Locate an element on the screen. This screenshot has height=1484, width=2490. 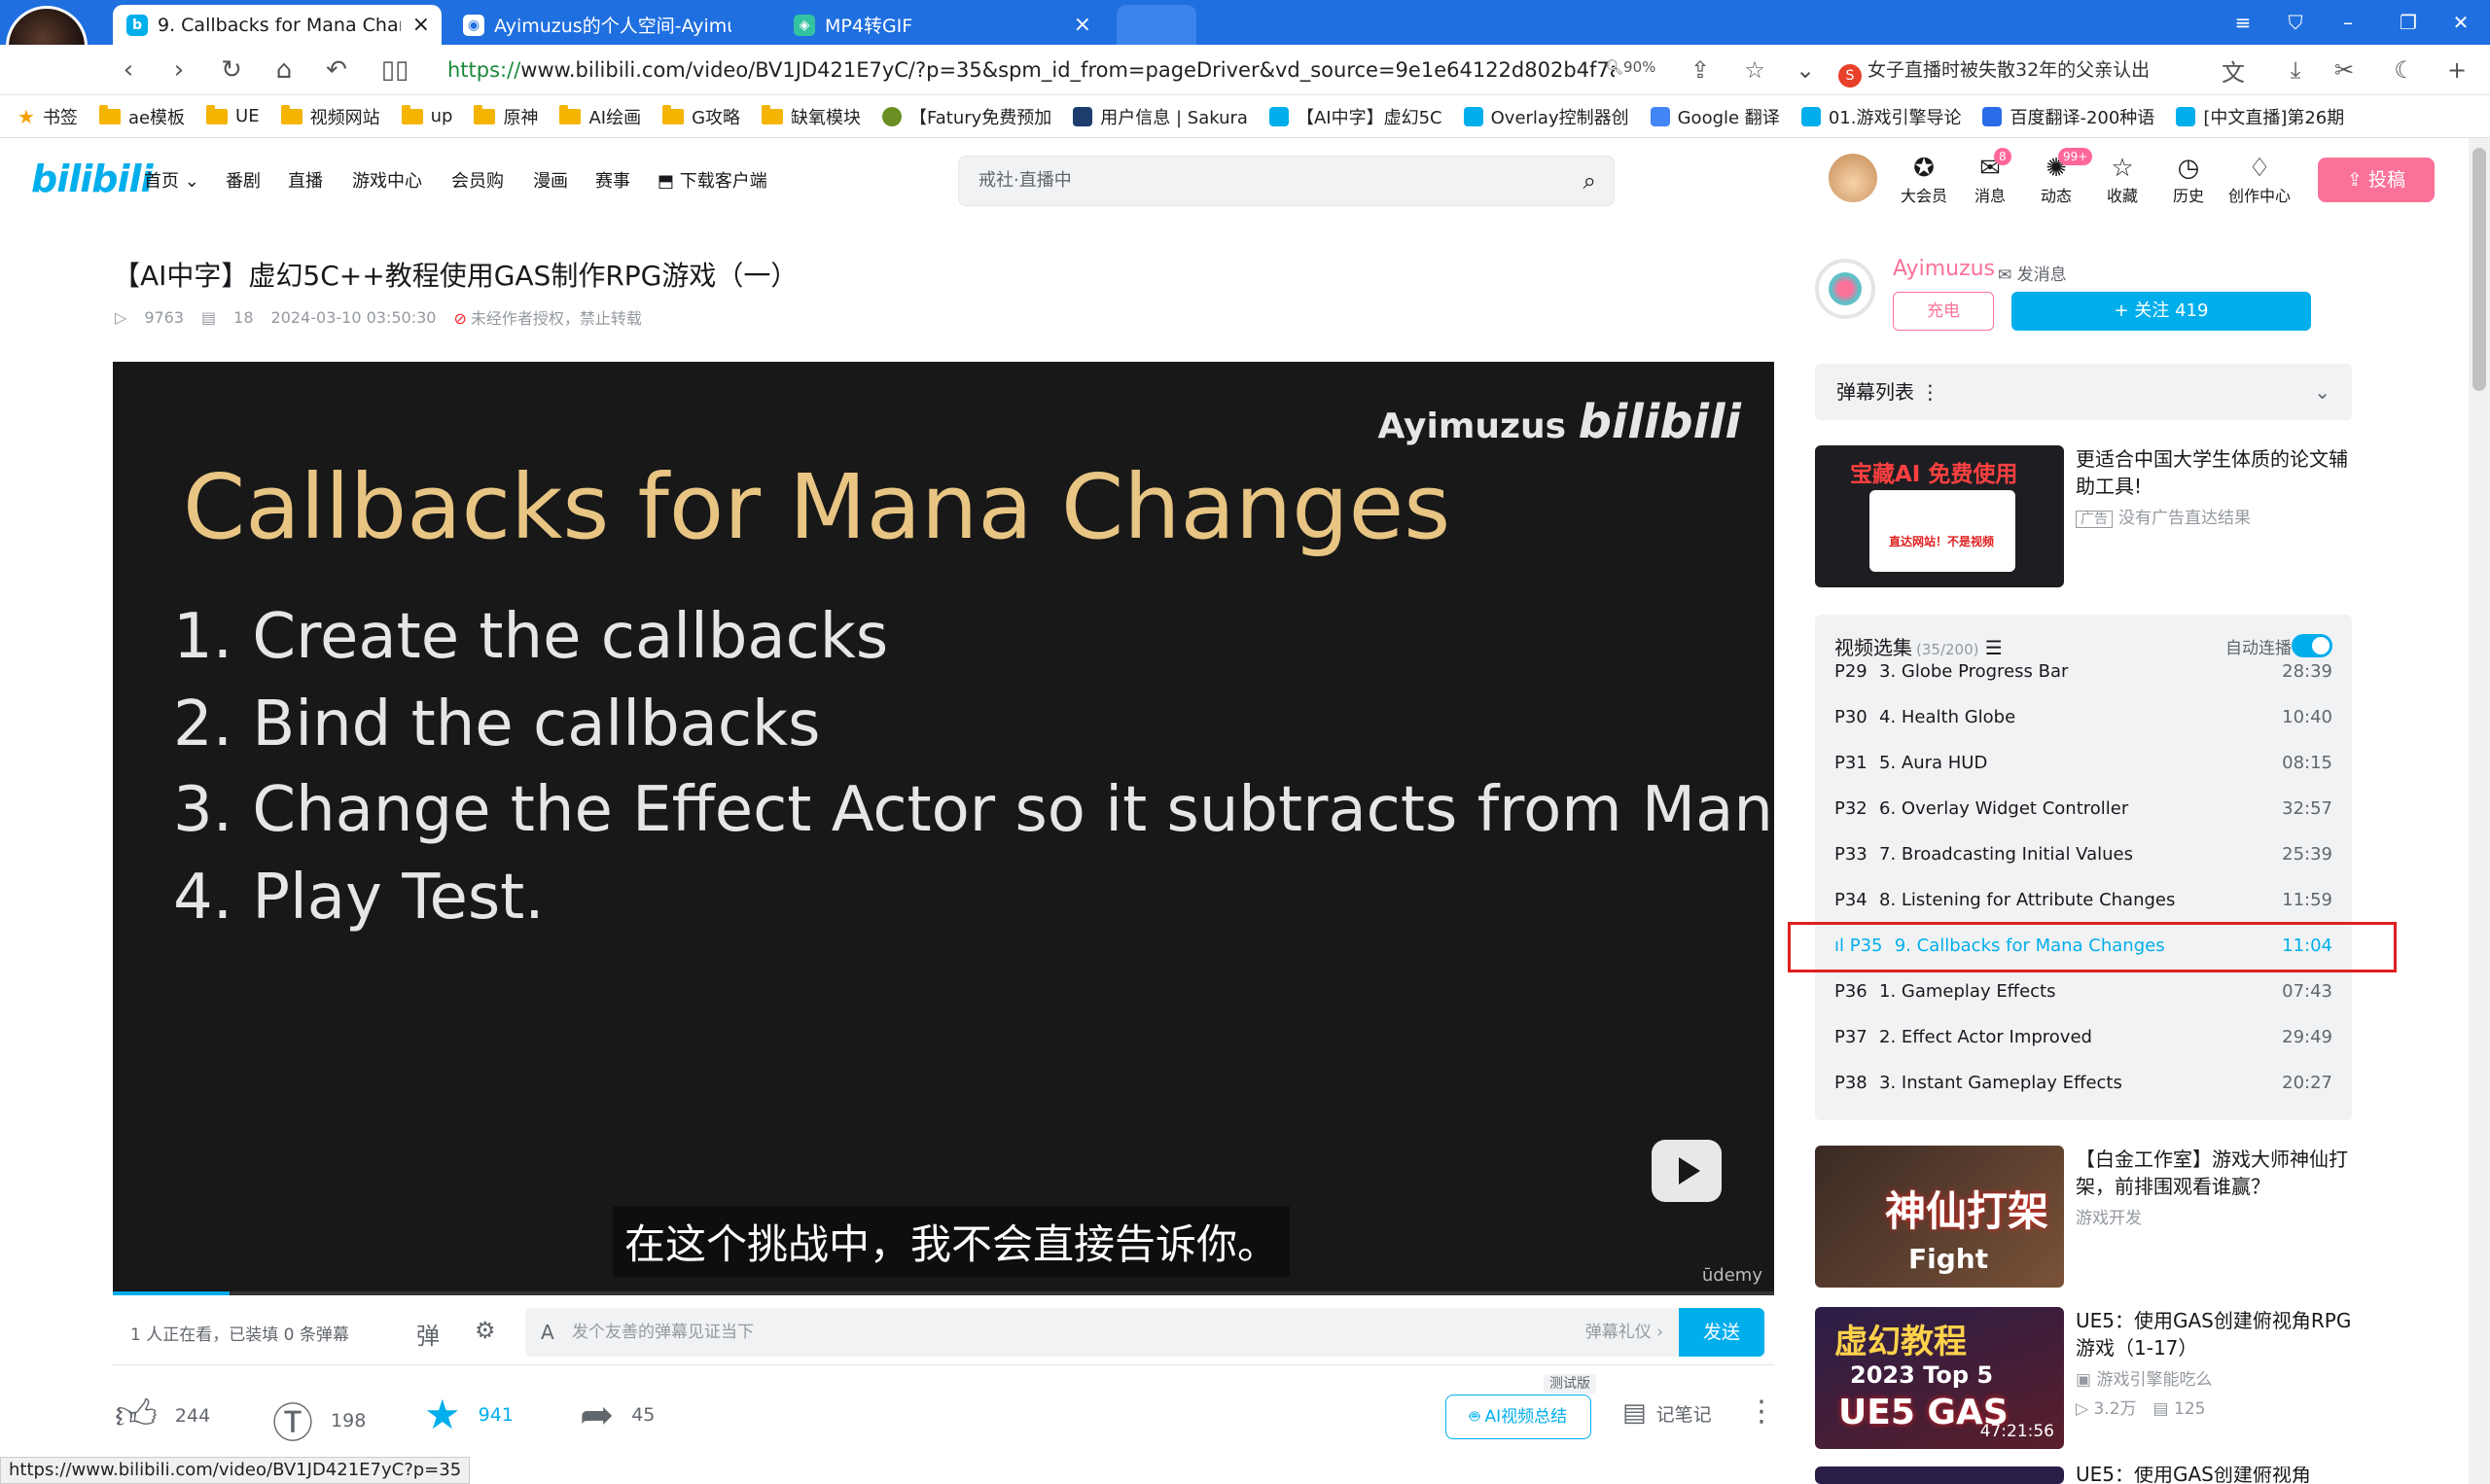
bookmark-item: 用户信息 | Sakura is located at coordinates (1160, 117).